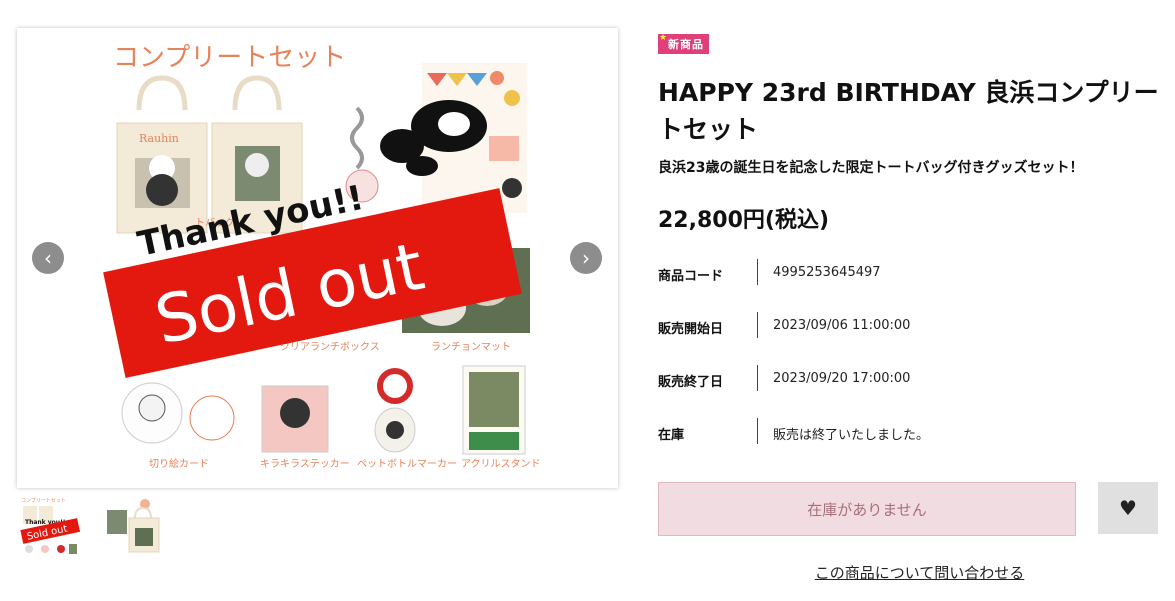 The width and height of the screenshot is (1175, 601). I want to click on gallery-prev-button: ‹, so click(48, 258).